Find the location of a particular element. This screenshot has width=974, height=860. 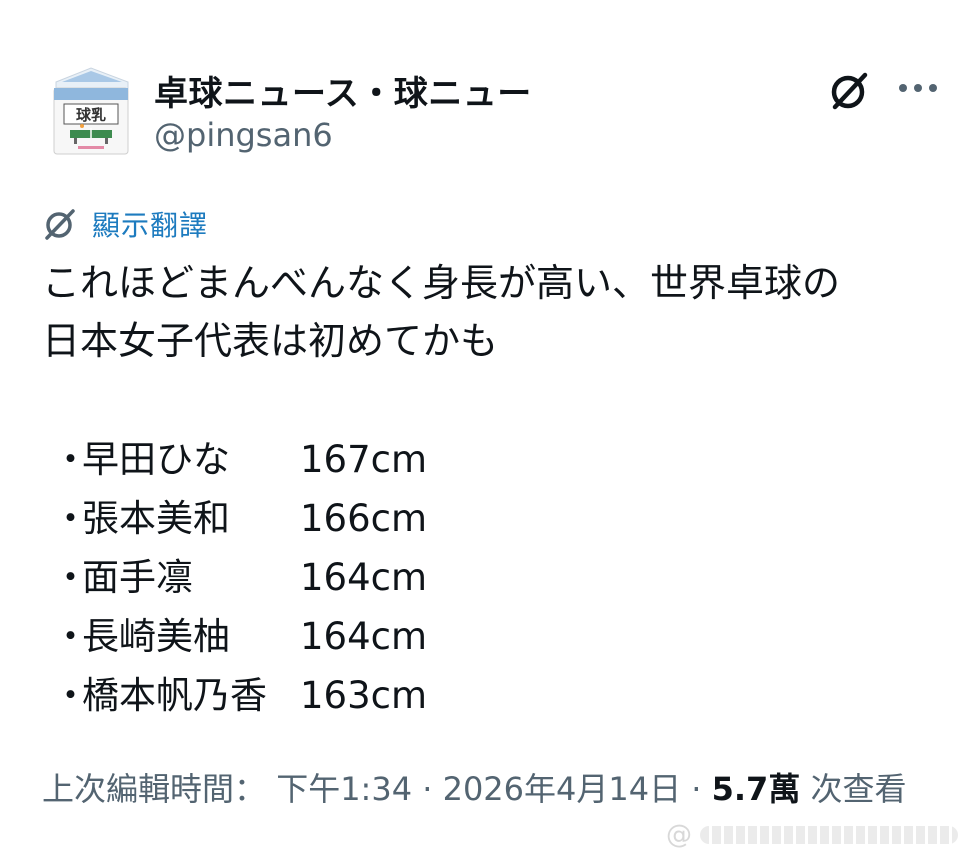

show-translation-link: 顯示翻譯 is located at coordinates (124, 224).